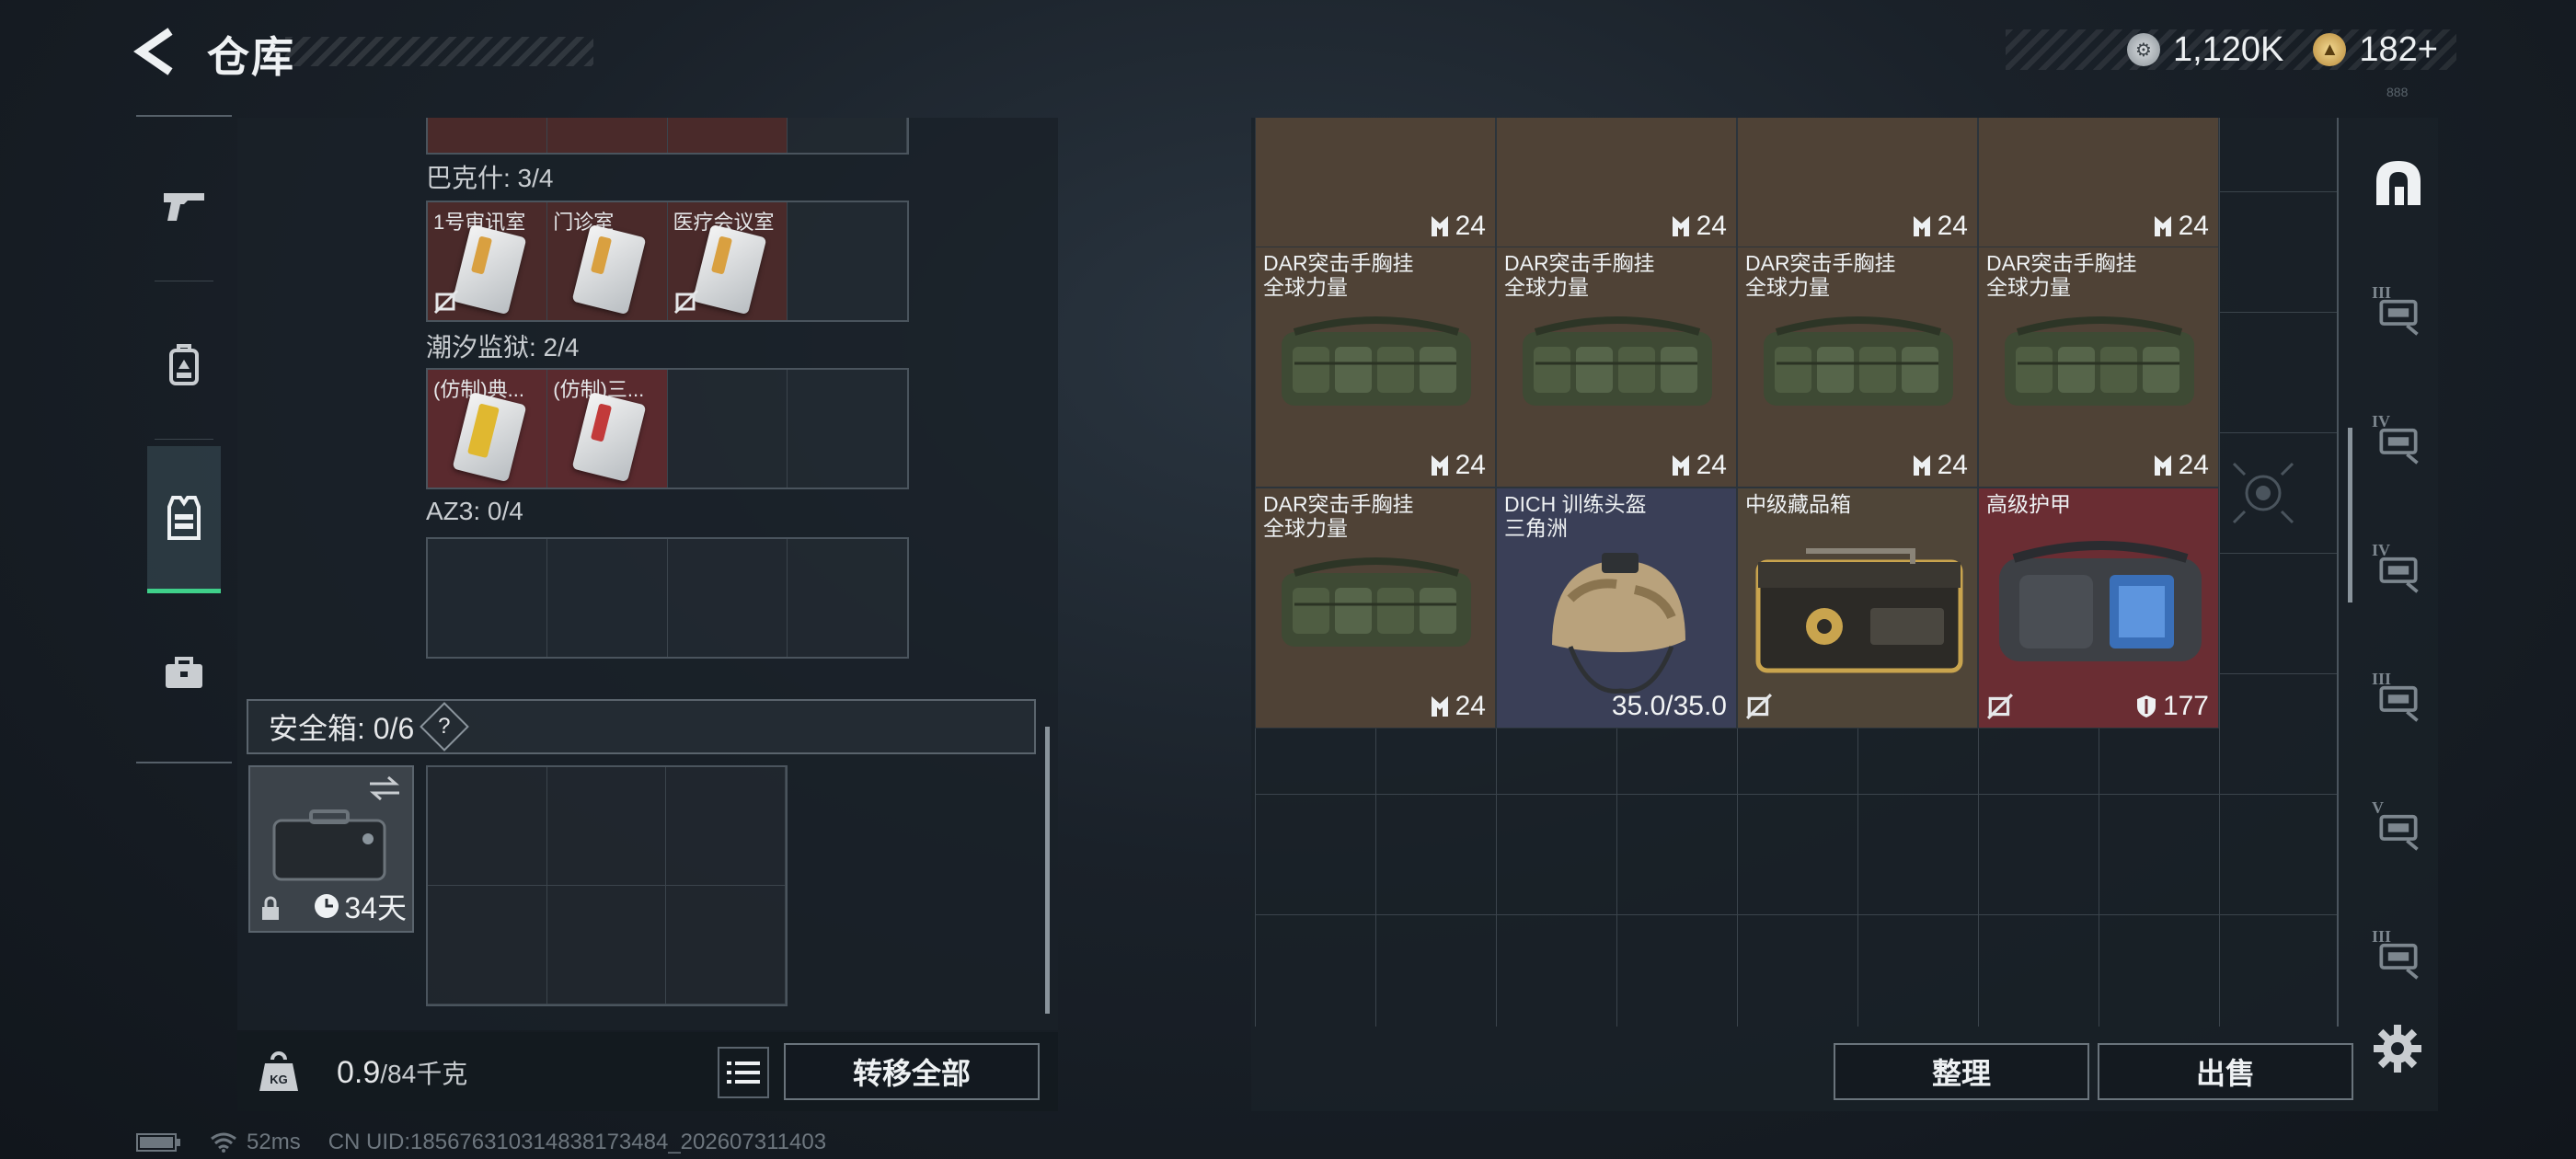 This screenshot has width=2576, height=1159. I want to click on key-group-grid, so click(667, 598).